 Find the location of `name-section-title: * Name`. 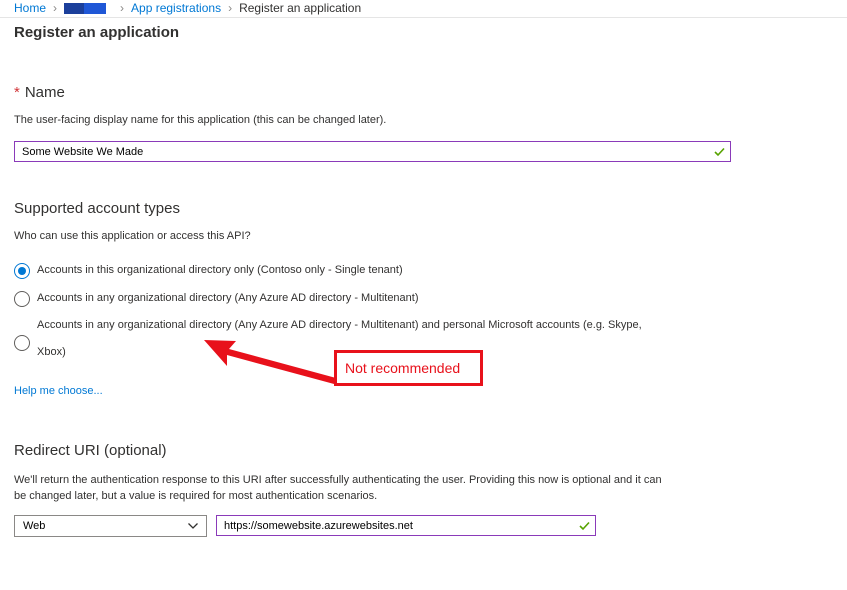

name-section-title: * Name is located at coordinates (39, 92).